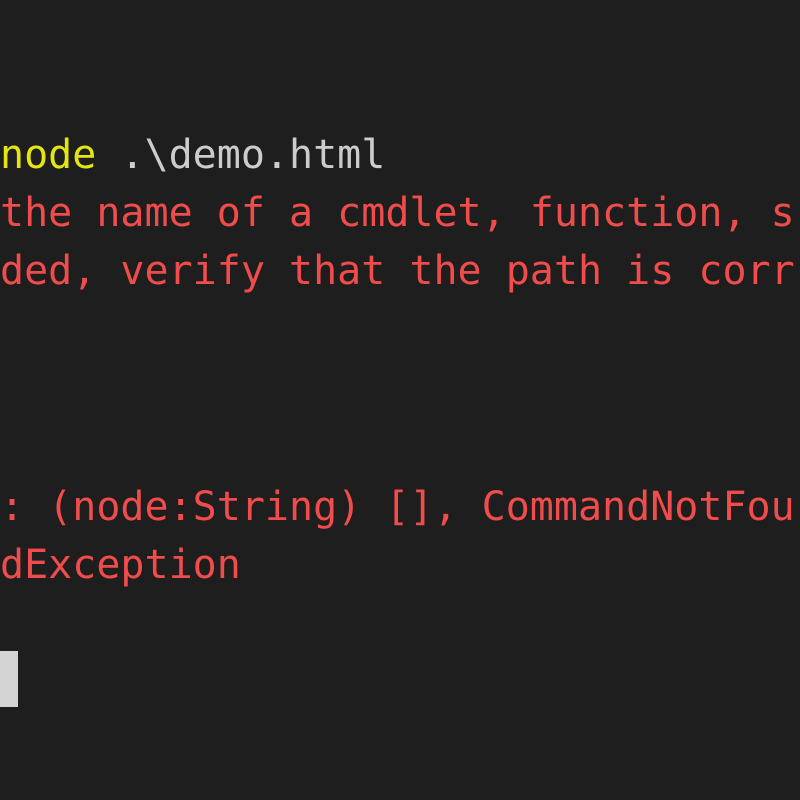  What do you see at coordinates (397, 271) in the screenshot?
I see `error-line-2: ded, verify that the path is corr` at bounding box center [397, 271].